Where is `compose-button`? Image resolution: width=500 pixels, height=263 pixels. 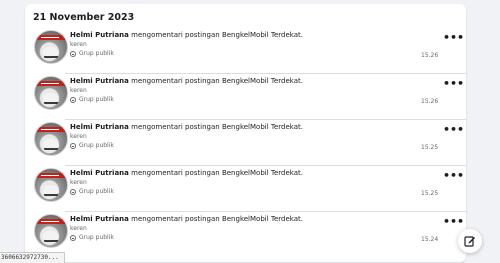
compose-button is located at coordinates (470, 241).